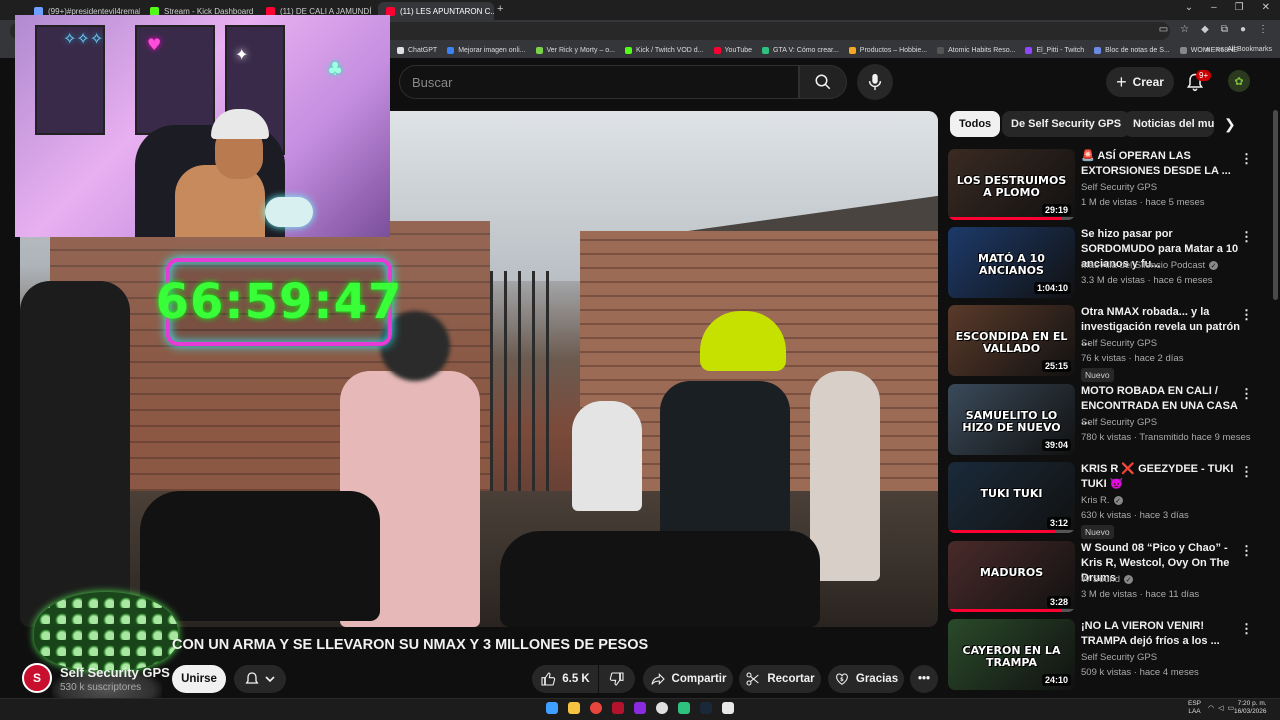 The height and width of the screenshot is (720, 1280). I want to click on system-clock: 7:20 p. m. 16/03/2026, so click(1250, 708).